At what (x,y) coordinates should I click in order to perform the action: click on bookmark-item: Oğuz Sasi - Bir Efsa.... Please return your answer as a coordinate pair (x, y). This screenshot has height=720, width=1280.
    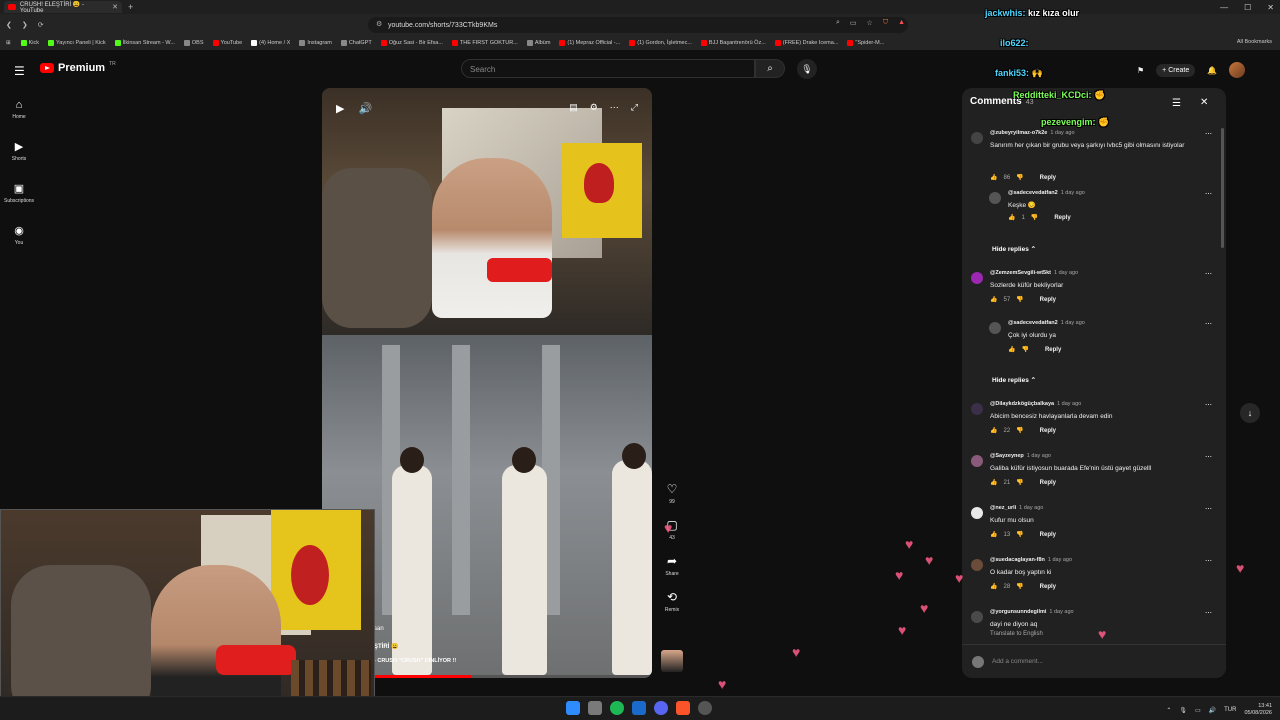
    Looking at the image, I should click on (411, 43).